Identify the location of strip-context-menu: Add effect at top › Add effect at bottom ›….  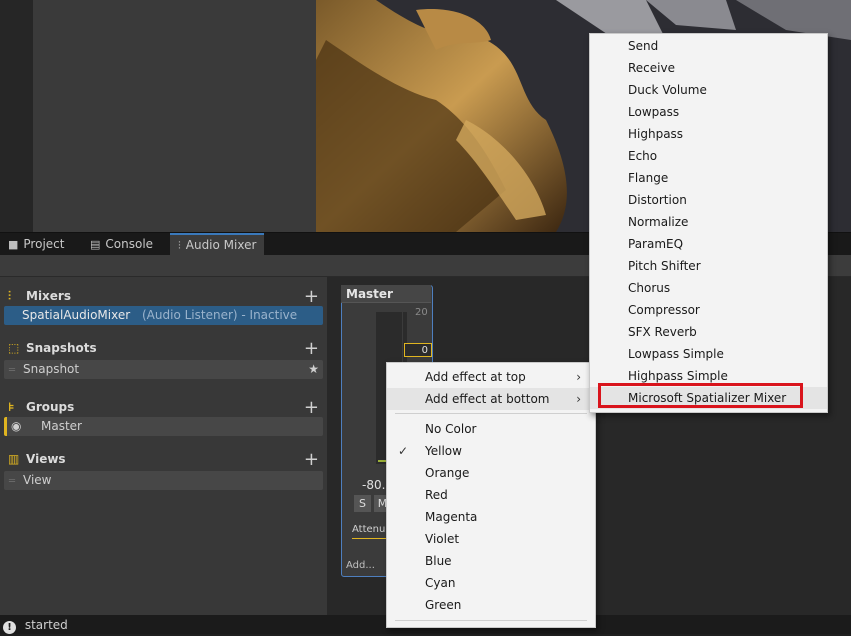
(491, 495).